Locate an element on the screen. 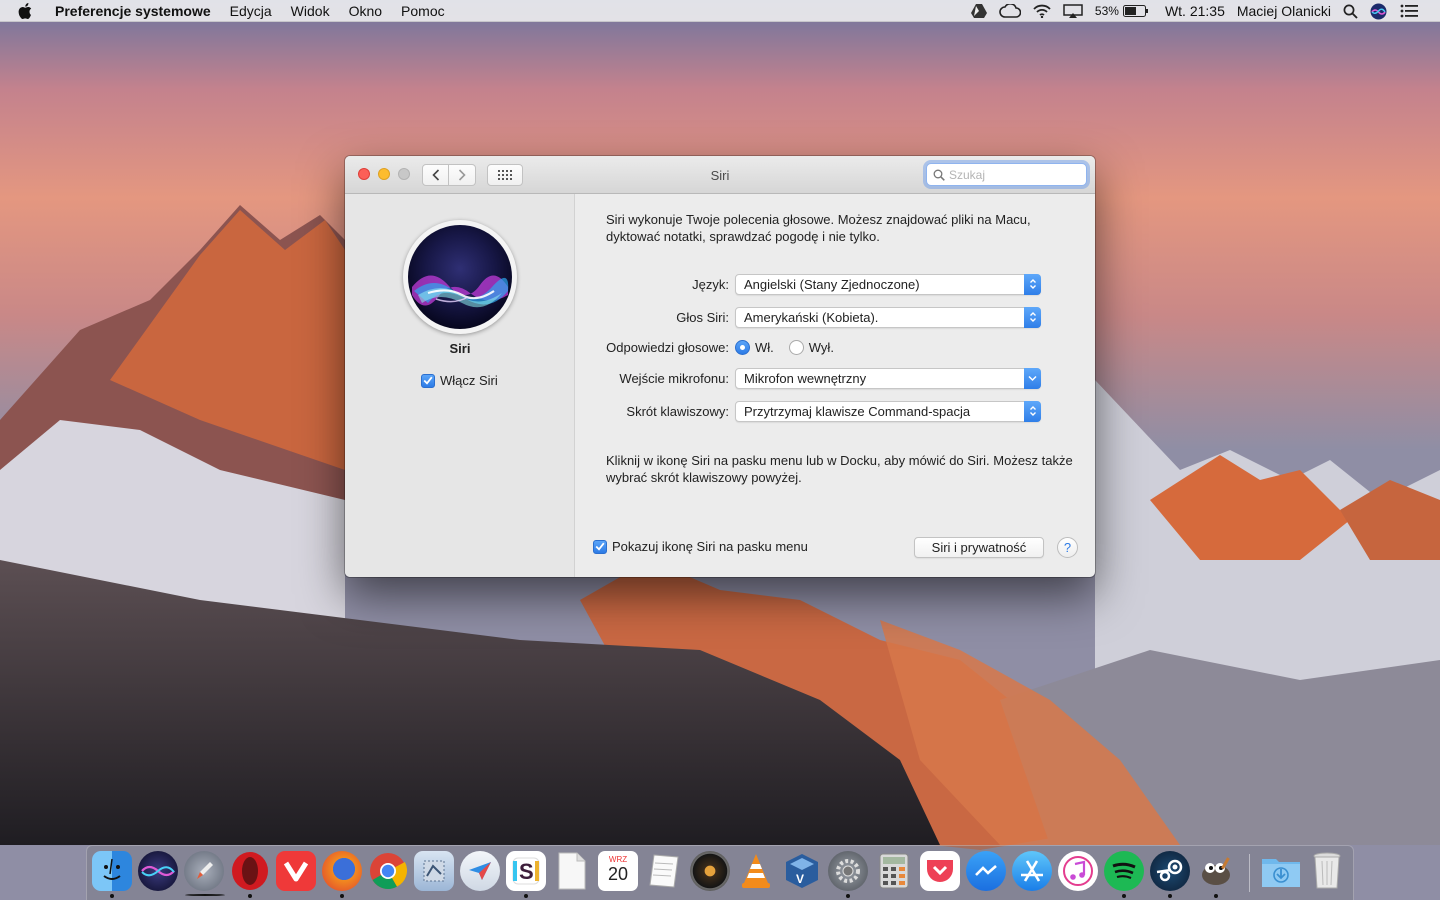  shortcut-label: Skrót klawiszowy: is located at coordinates (677, 411).